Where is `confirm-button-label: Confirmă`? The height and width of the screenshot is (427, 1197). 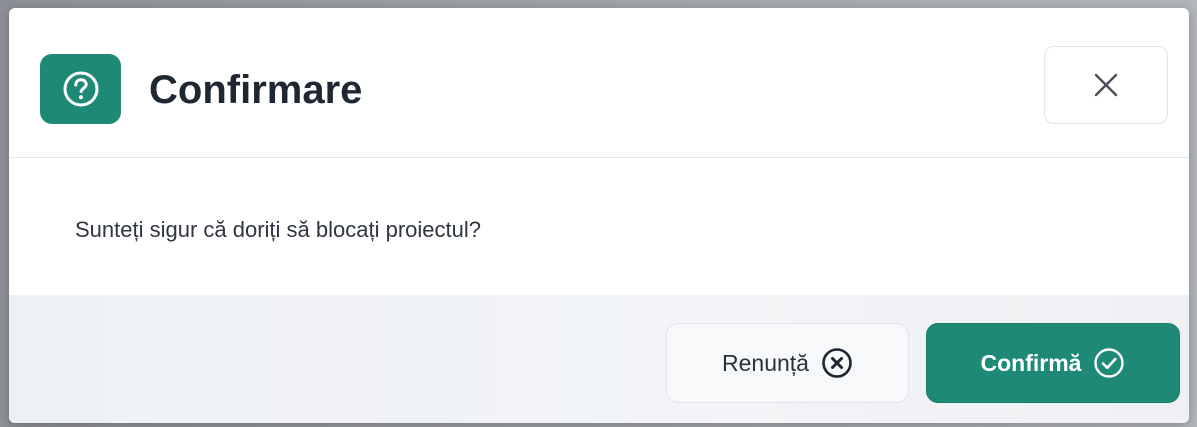
confirm-button-label: Confirmă is located at coordinates (1031, 362).